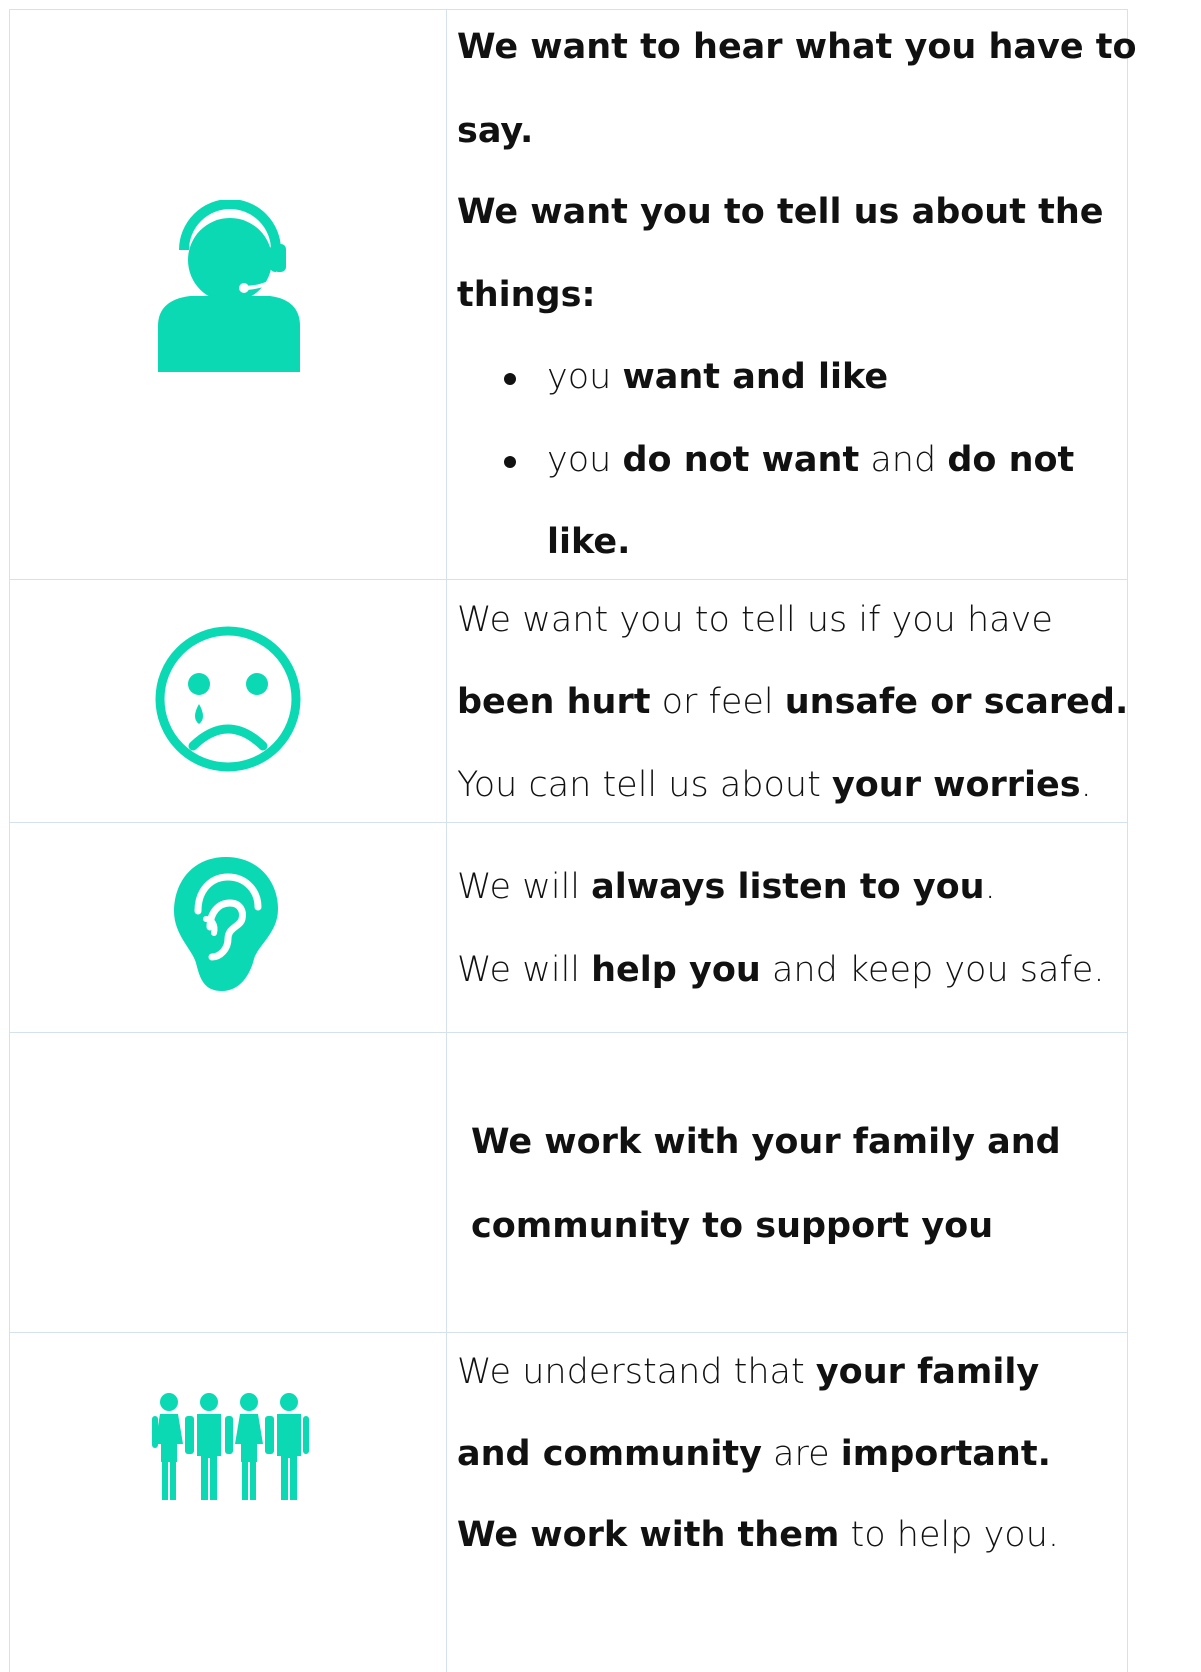 This screenshot has height=1672, width=1201. What do you see at coordinates (226, 924) in the screenshot?
I see `ear-icon` at bounding box center [226, 924].